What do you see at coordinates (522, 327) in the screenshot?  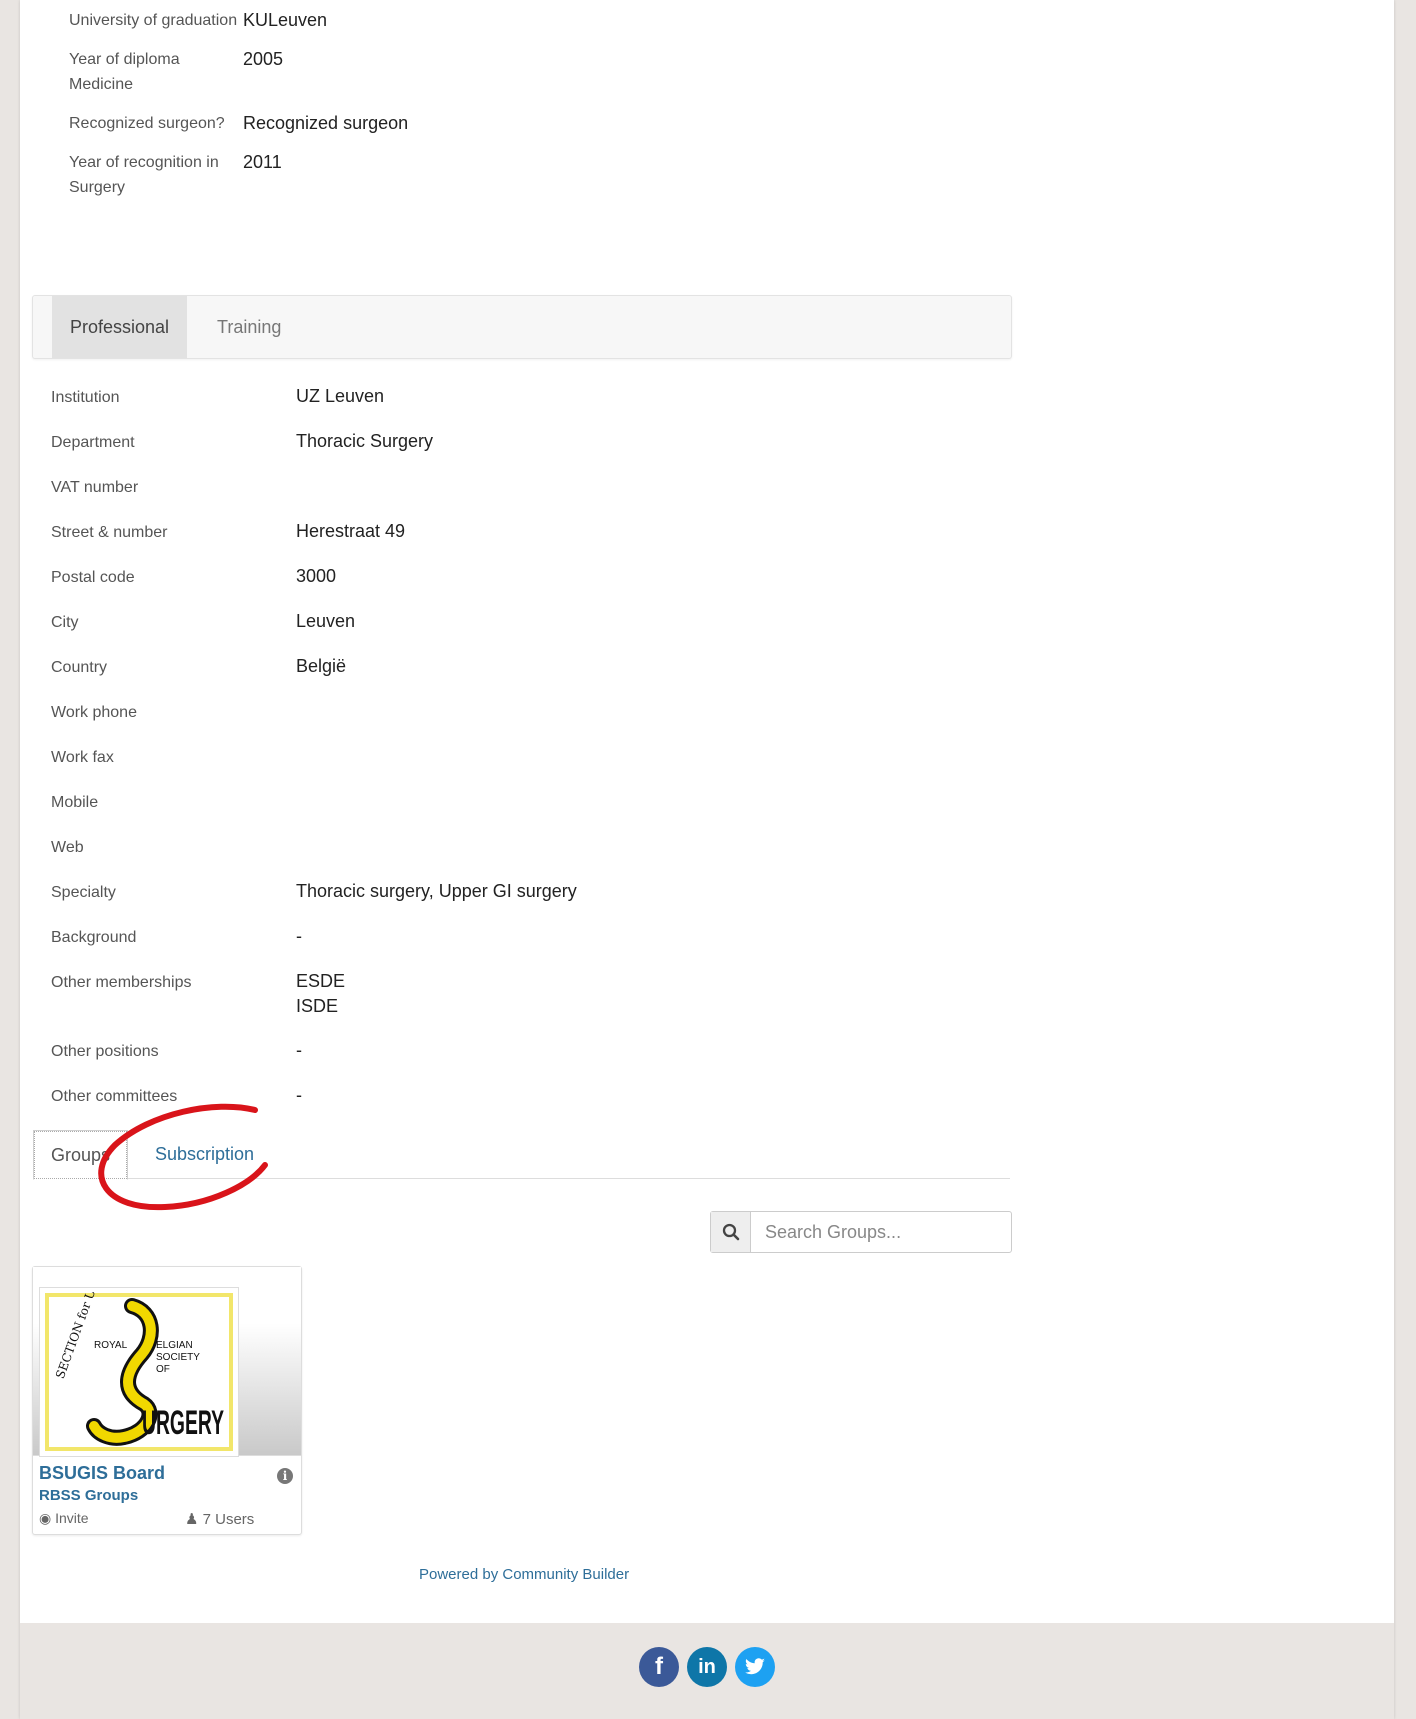 I see `profile-tabs: Professional Training` at bounding box center [522, 327].